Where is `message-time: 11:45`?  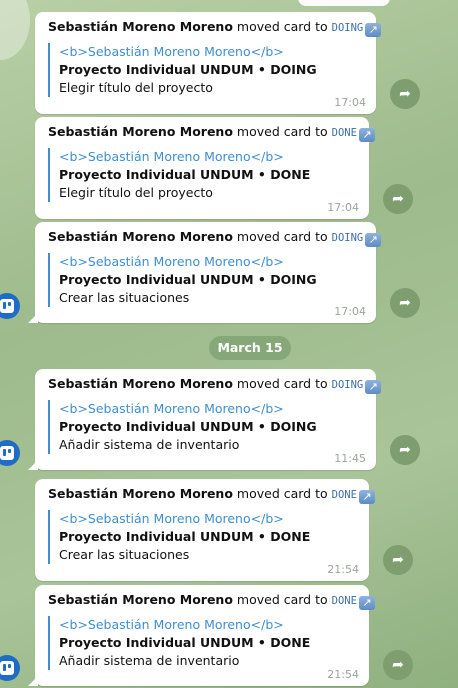
message-time: 11:45 is located at coordinates (350, 458).